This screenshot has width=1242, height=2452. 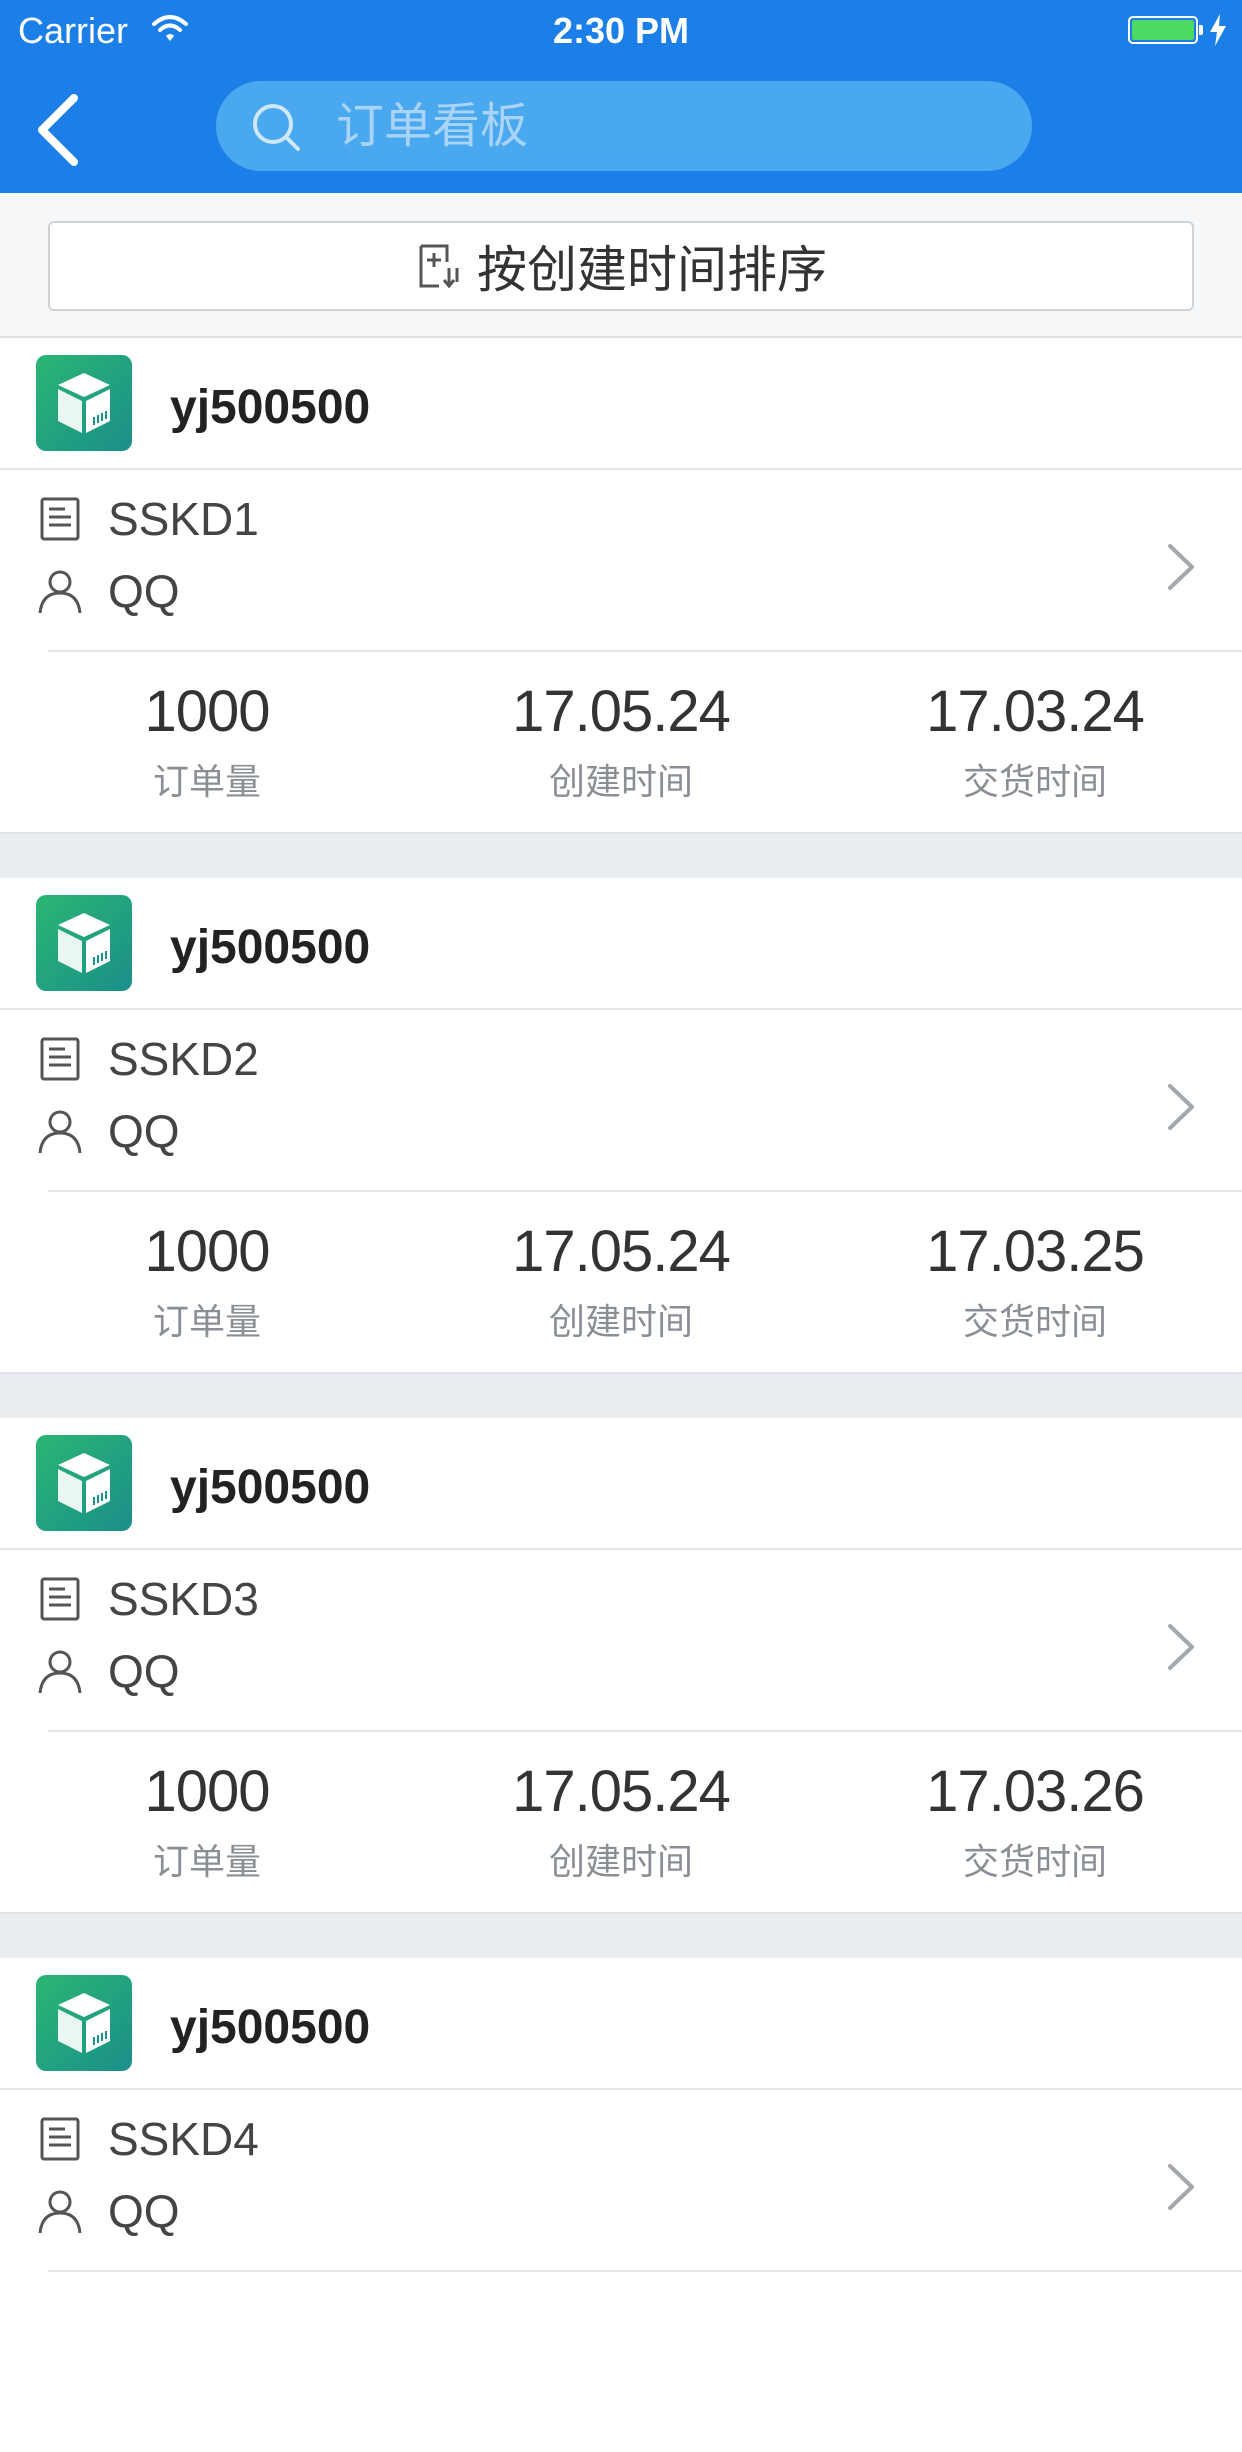 What do you see at coordinates (1218, 30) in the screenshot?
I see `charging-bolt-icon` at bounding box center [1218, 30].